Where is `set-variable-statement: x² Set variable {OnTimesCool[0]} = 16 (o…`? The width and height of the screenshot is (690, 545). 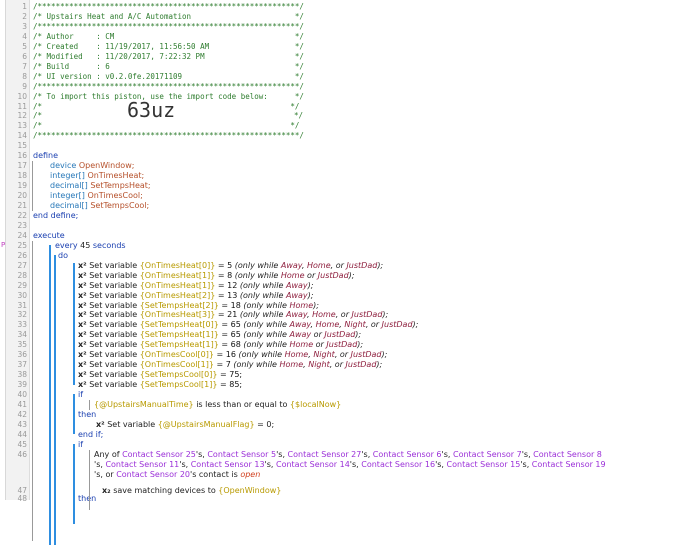
set-variable-statement: x² Set variable {OnTimesCool[0]} = 16 (o… is located at coordinates (233, 355).